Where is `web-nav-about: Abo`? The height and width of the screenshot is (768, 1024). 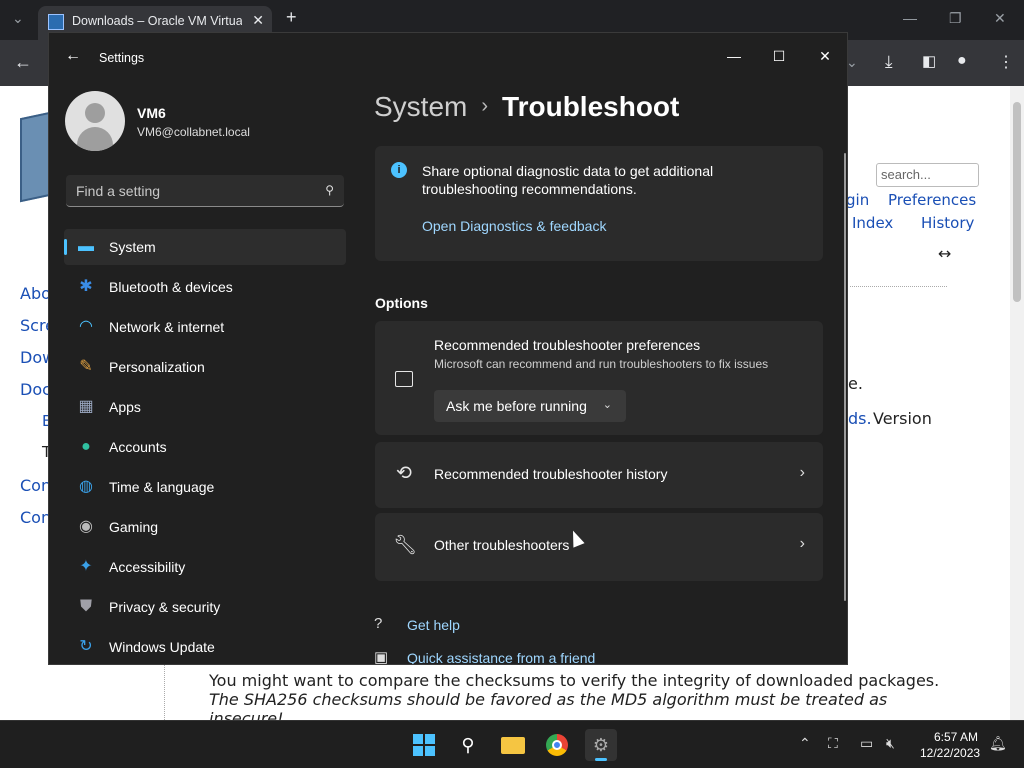 web-nav-about: Abo is located at coordinates (35, 293).